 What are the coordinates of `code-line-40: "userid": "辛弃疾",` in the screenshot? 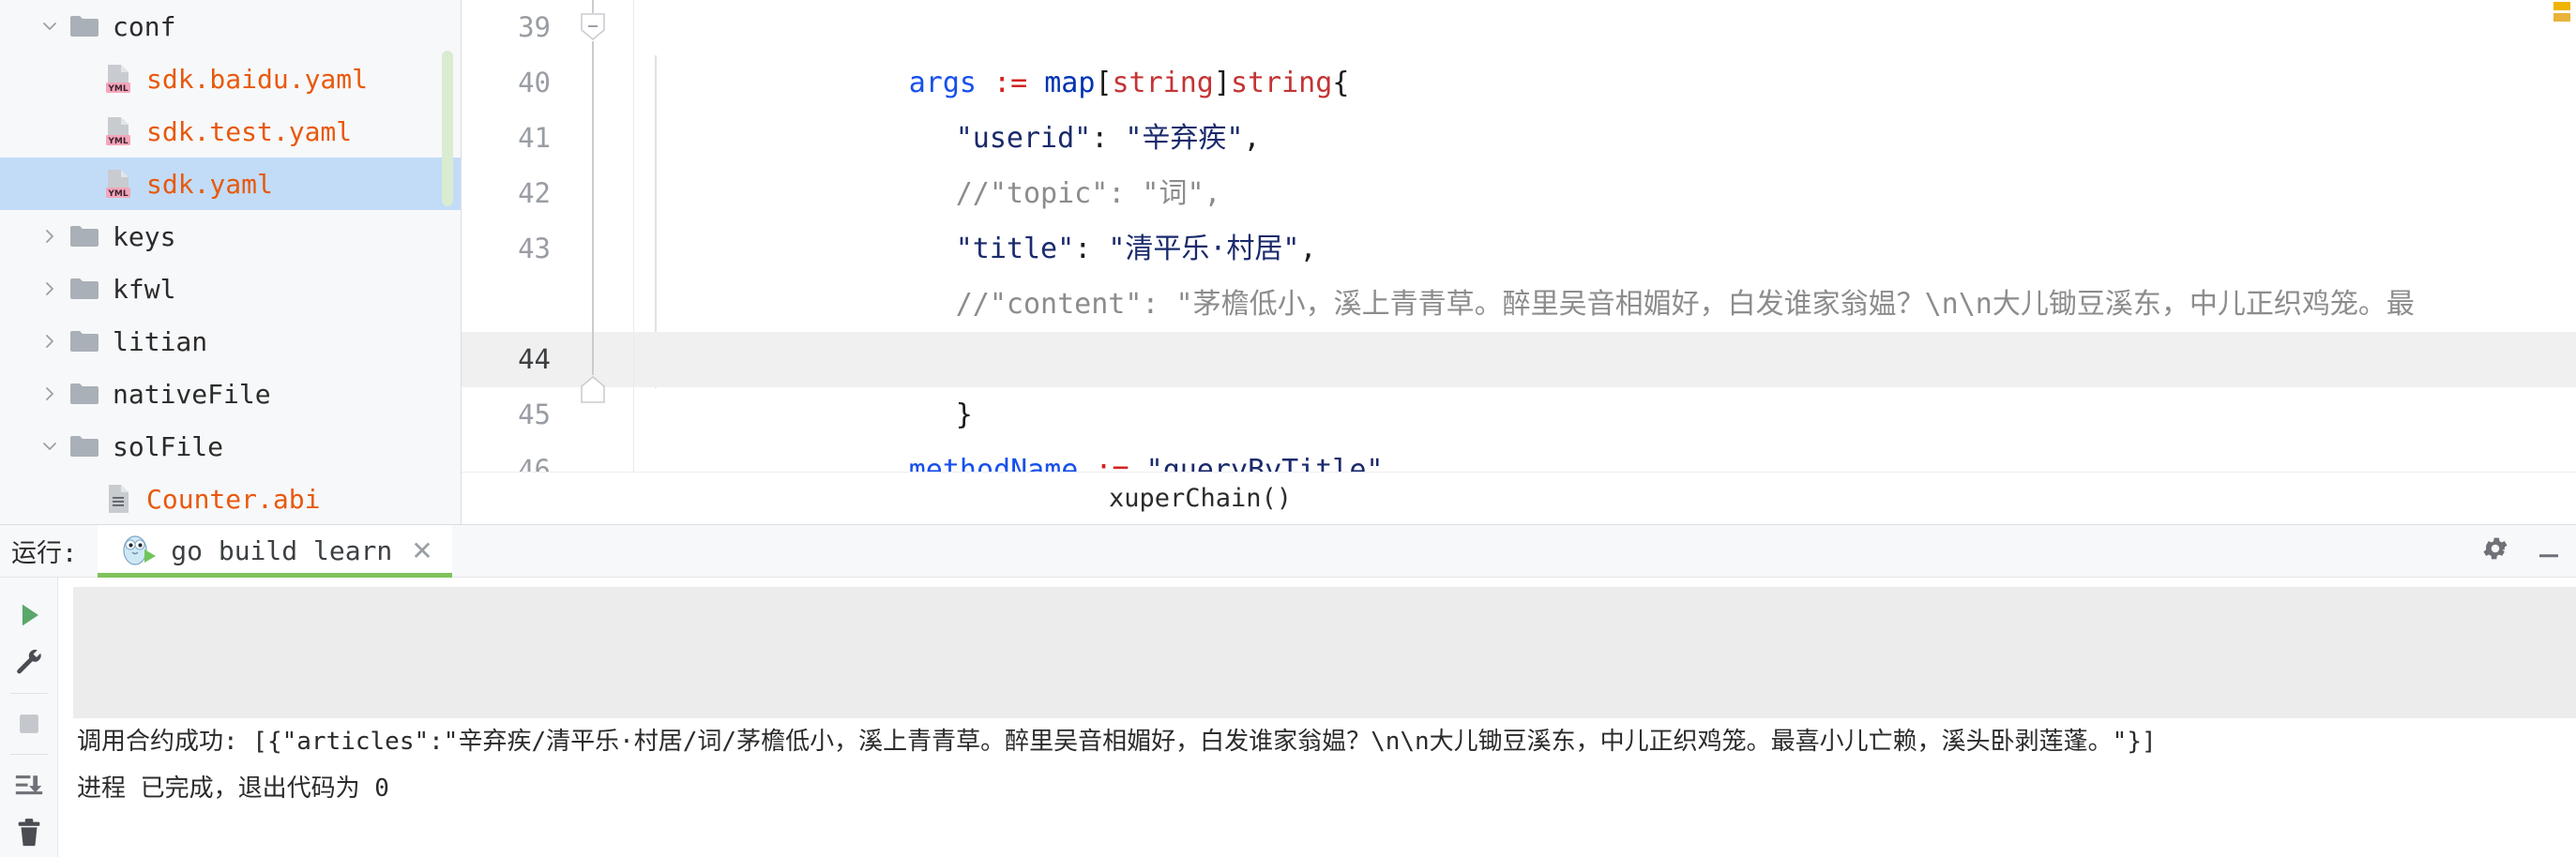 It's located at (1605, 105).